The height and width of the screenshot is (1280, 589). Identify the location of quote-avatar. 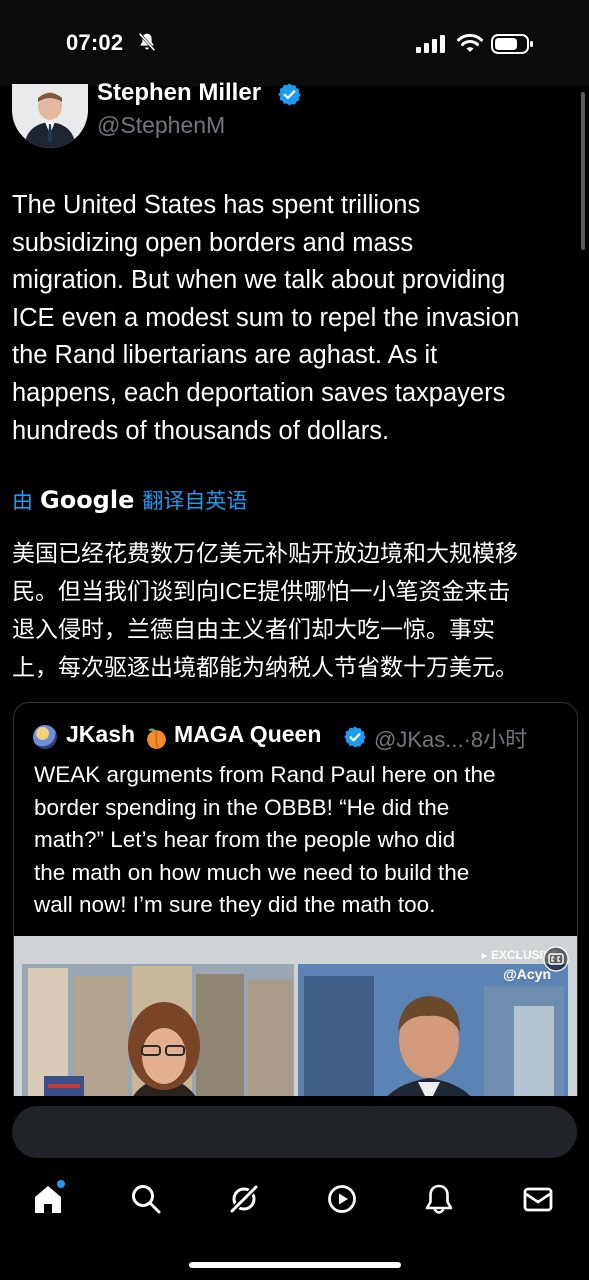
(45, 737).